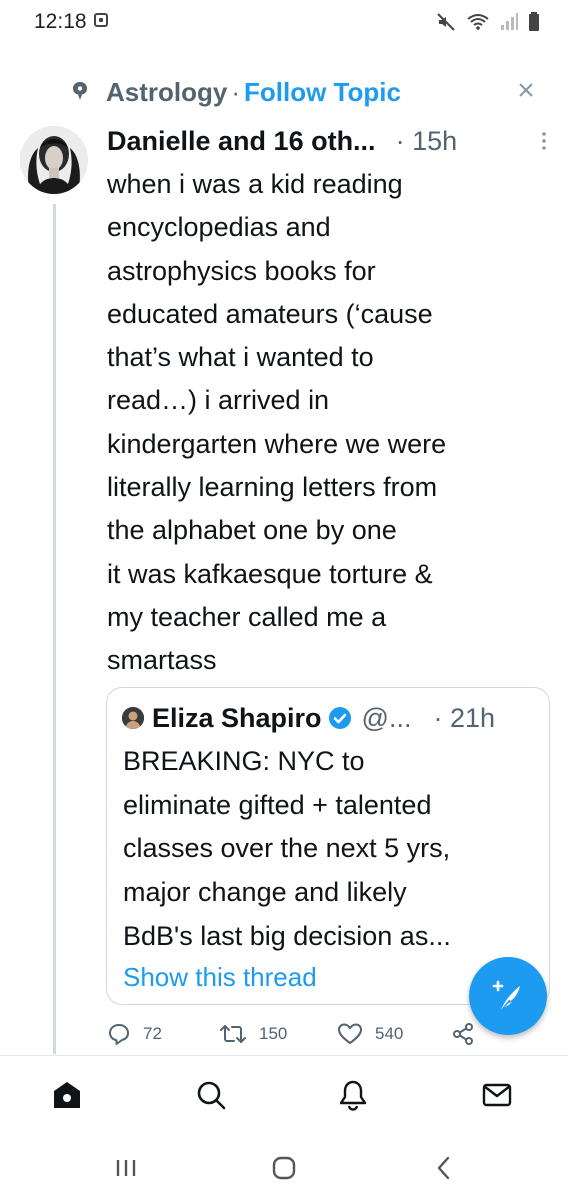 Image resolution: width=568 pixels, height=1200 pixels. What do you see at coordinates (464, 717) in the screenshot?
I see `quoted-tweet-time: · 21h` at bounding box center [464, 717].